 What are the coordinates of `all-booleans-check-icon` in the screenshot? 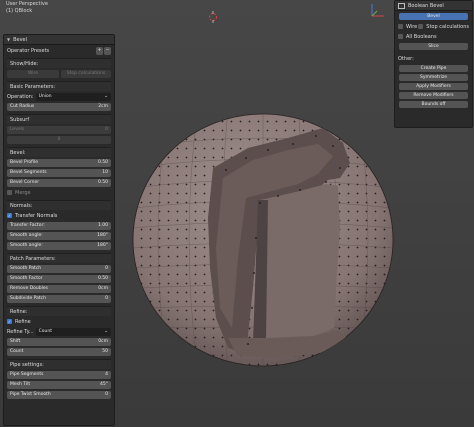 It's located at (400, 36).